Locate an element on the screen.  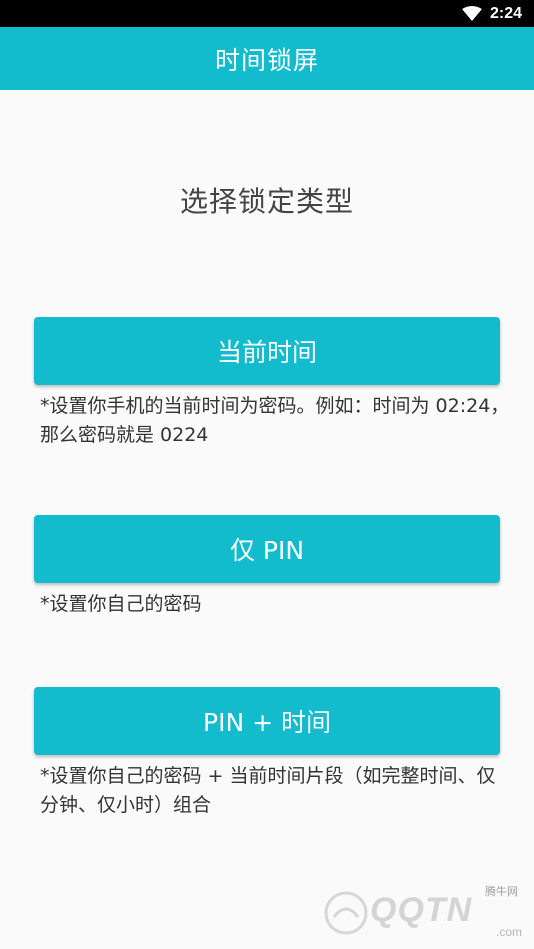
app-bar: 时间锁屏 is located at coordinates (267, 58).